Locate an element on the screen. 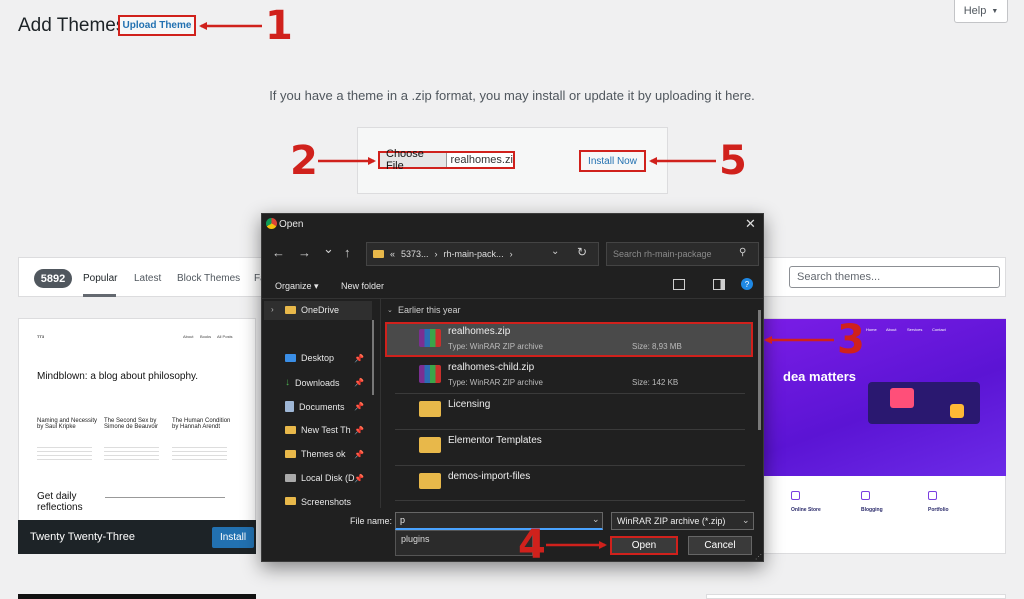 This screenshot has height=599, width=1024. step-number-5: 5 is located at coordinates (733, 161).